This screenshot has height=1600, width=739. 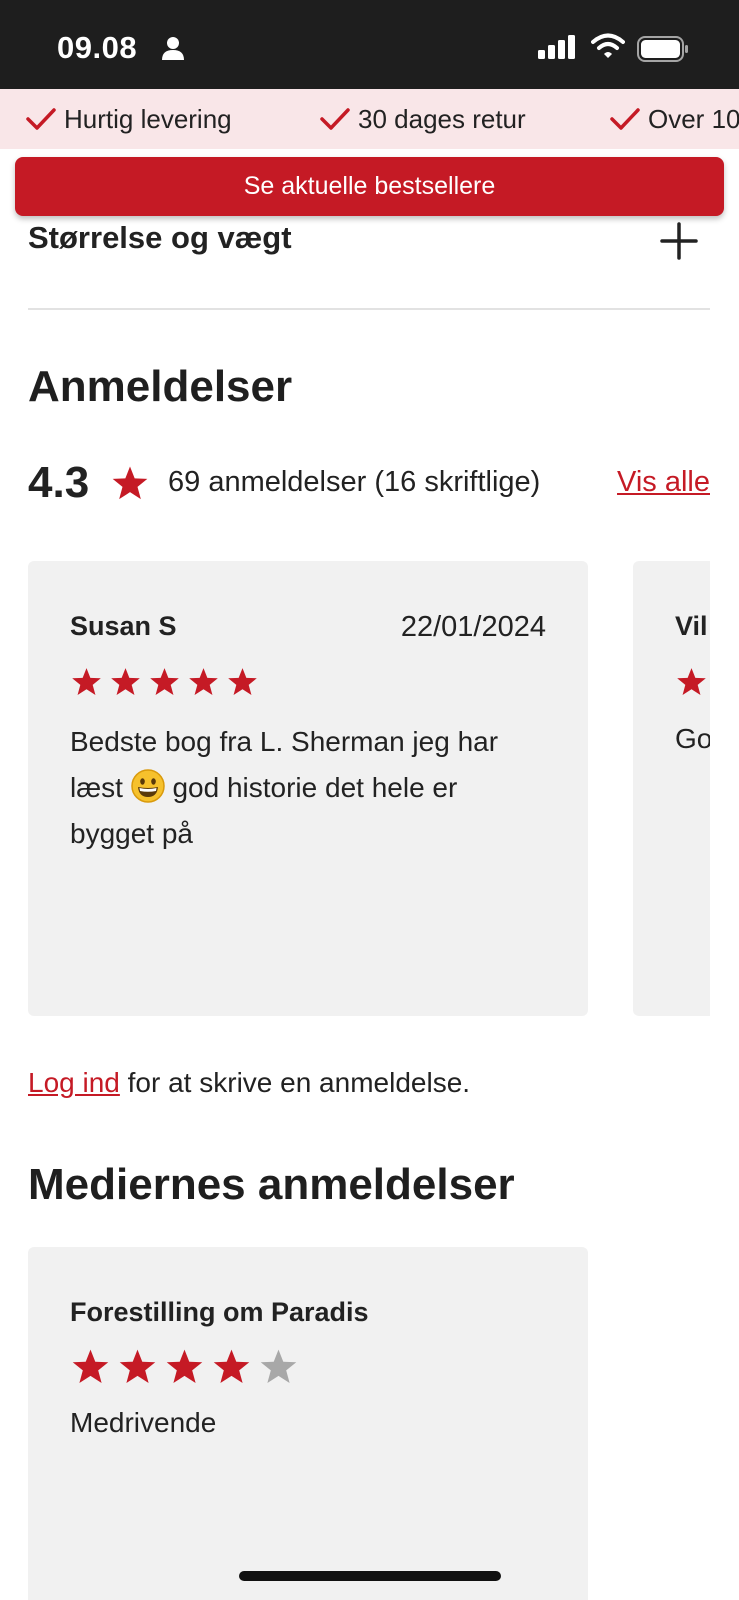 I want to click on status-bar: 09.08, so click(x=369, y=44).